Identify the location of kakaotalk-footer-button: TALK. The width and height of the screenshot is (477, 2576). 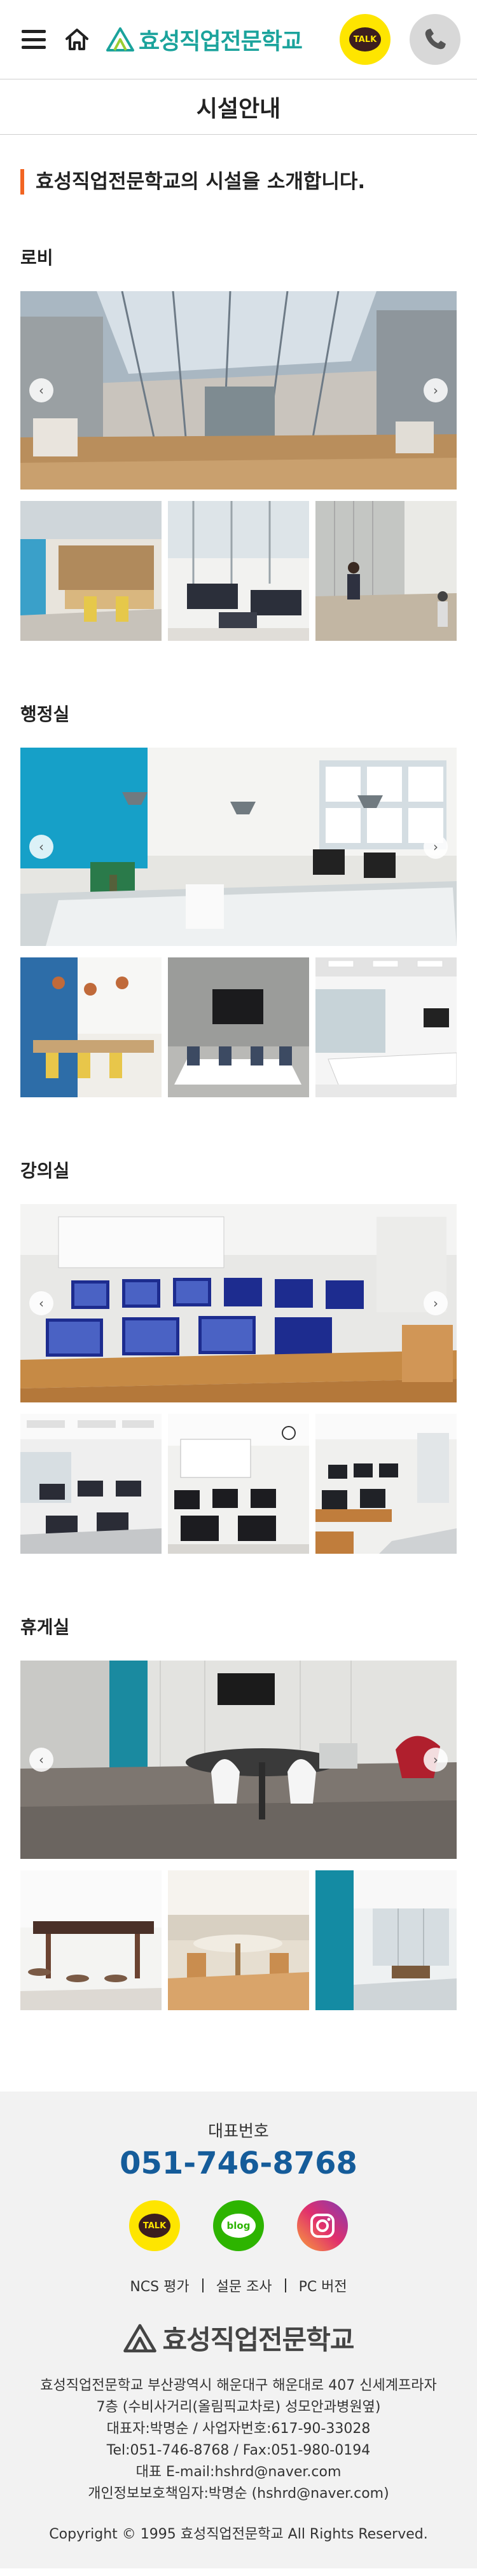
(154, 2225).